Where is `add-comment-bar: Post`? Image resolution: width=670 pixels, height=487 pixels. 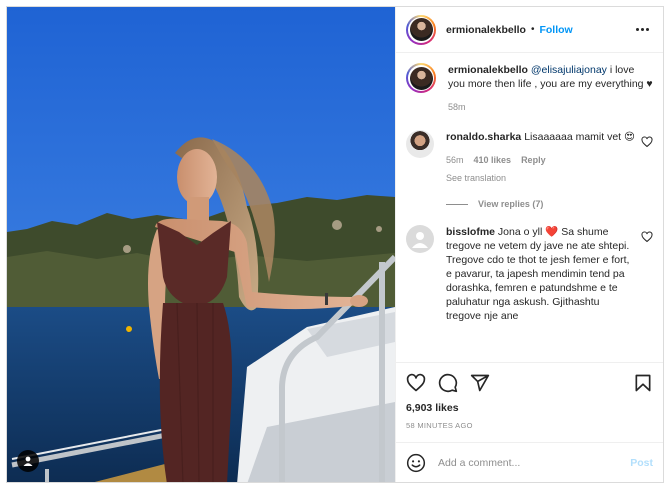 add-comment-bar: Post is located at coordinates (529, 462).